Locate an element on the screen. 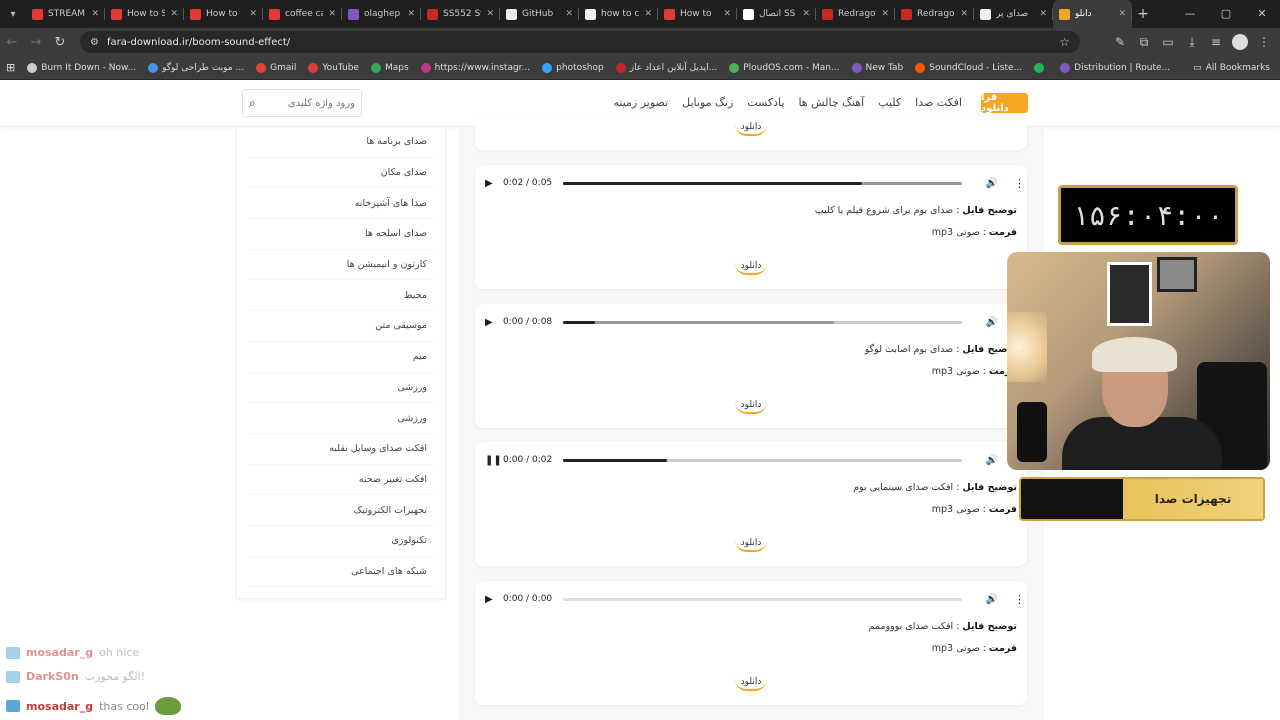  bookmark-item: Gmail is located at coordinates (276, 67).